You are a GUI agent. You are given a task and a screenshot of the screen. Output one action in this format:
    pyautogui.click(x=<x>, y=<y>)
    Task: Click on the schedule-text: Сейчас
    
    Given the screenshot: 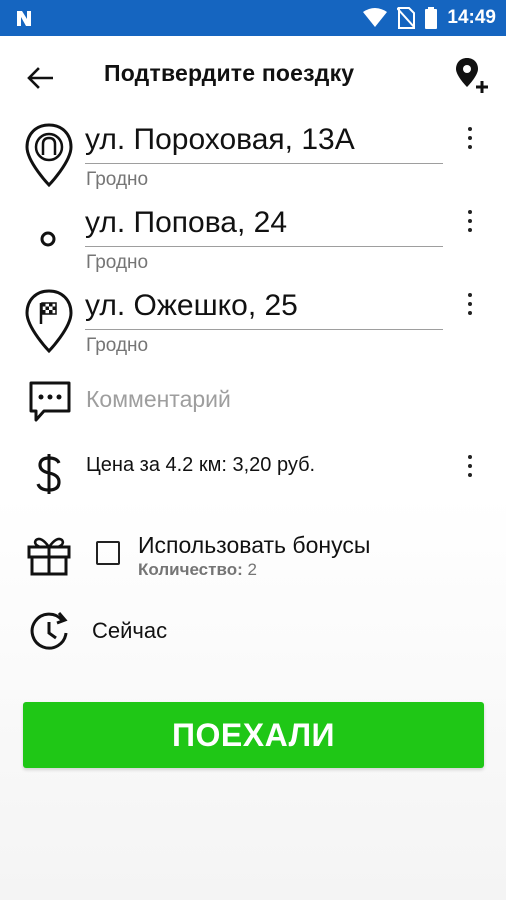 What is the action you would take?
    pyautogui.click(x=130, y=630)
    